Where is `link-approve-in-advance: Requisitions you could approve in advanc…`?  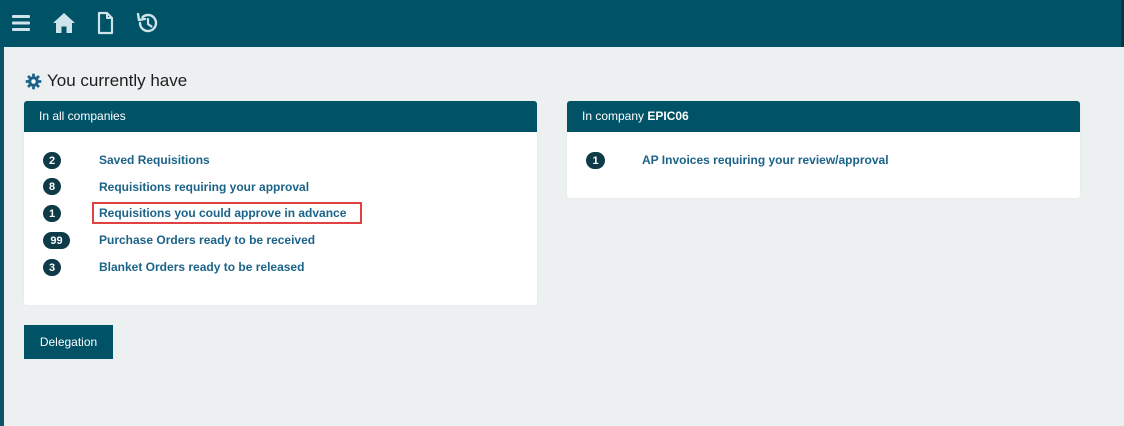
link-approve-in-advance: Requisitions you could approve in advanc… is located at coordinates (227, 213).